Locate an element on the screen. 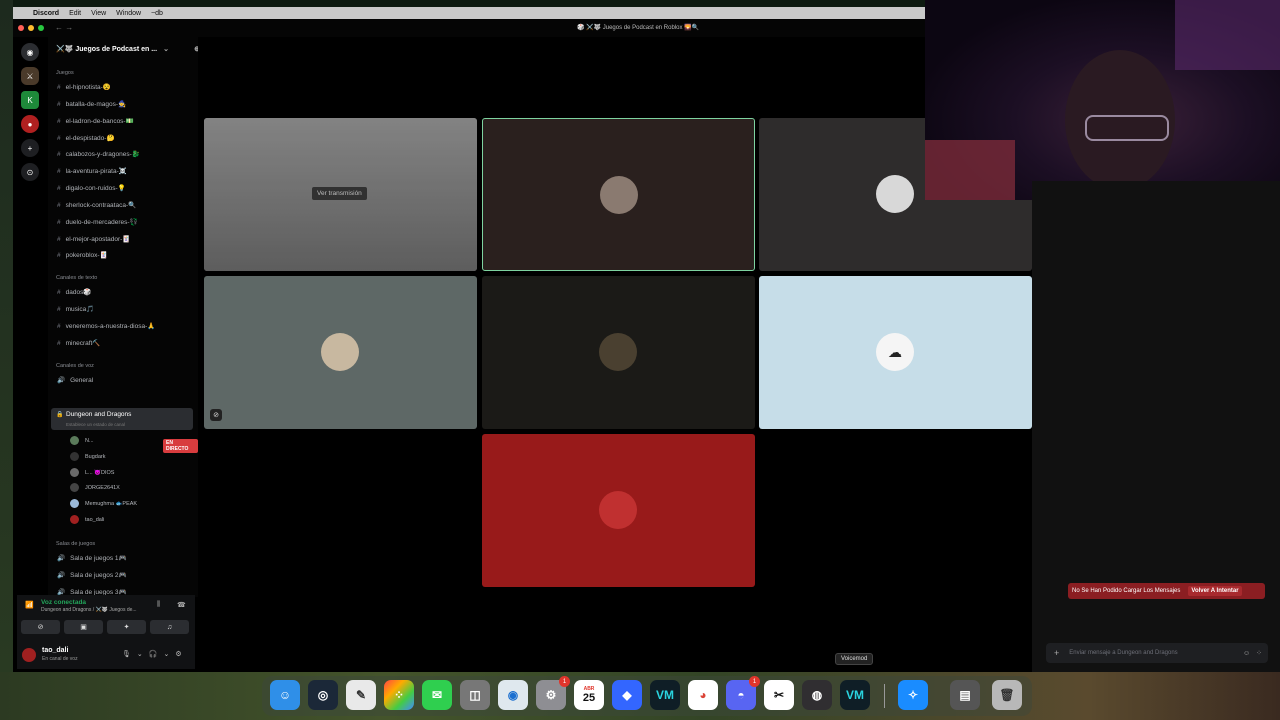 The width and height of the screenshot is (1280, 720). menu-view: View is located at coordinates (98, 13).